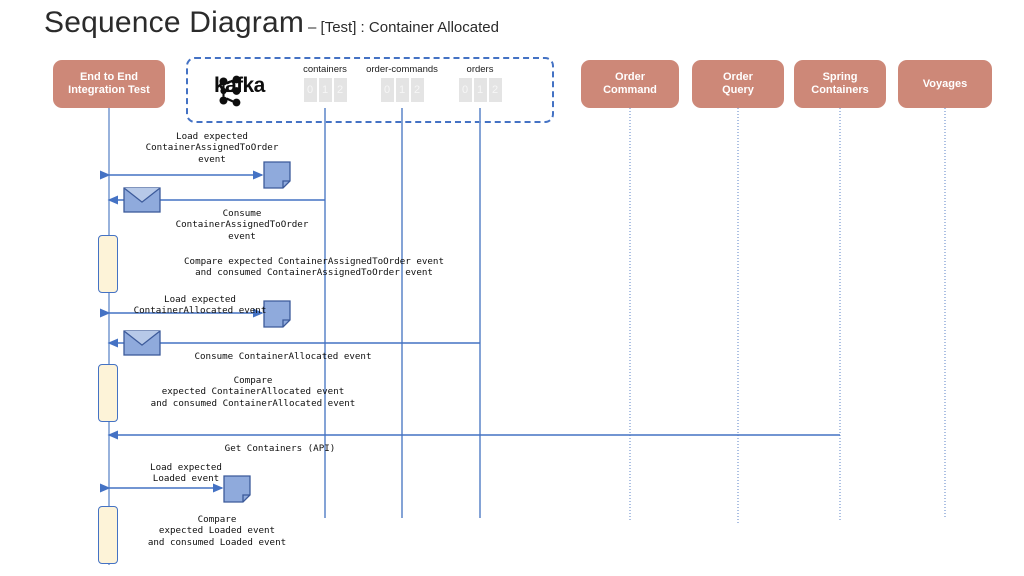 The height and width of the screenshot is (576, 1024). I want to click on envelope-icon, so click(142, 343).